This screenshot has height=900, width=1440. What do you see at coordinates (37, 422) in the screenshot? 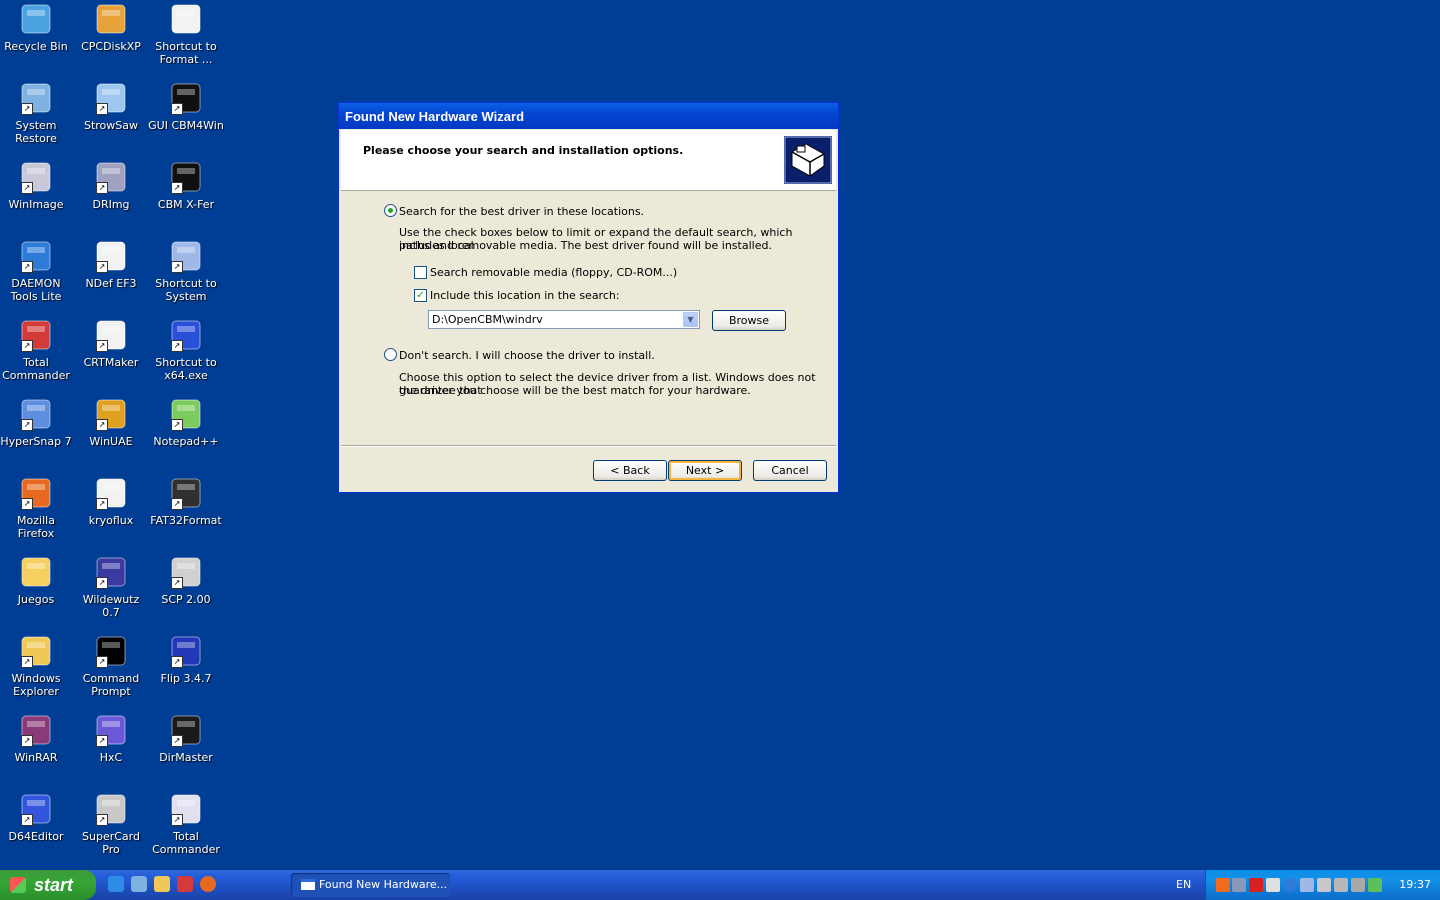
I see `desktop-icon-hypersnap-7: ↗ HyperSnap 7` at bounding box center [37, 422].